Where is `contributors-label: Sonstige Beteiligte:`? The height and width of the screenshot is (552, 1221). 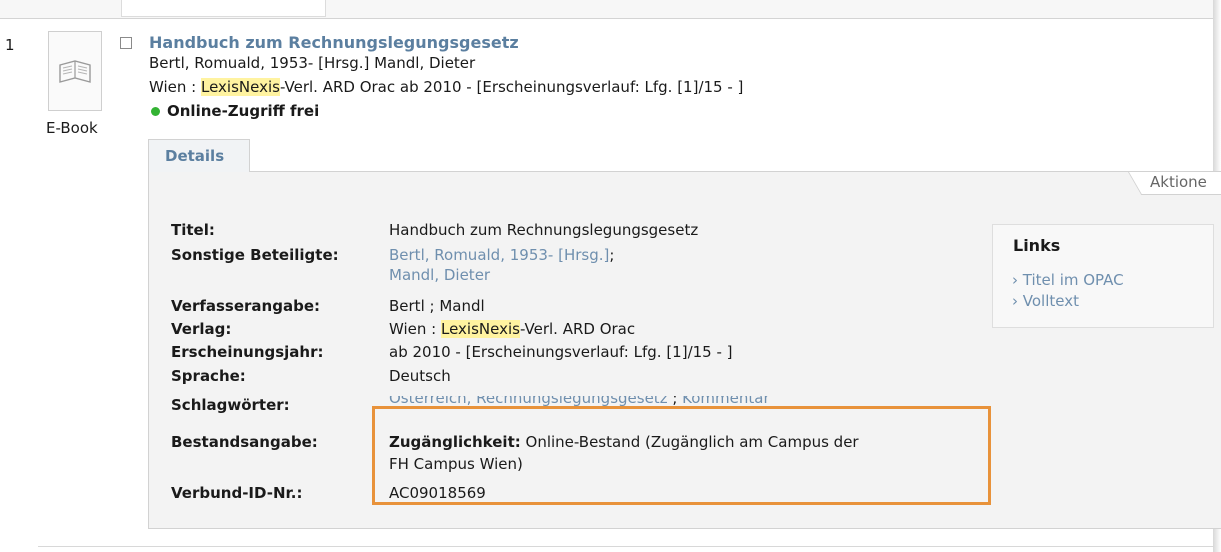
contributors-label: Sonstige Beteiligte: is located at coordinates (255, 255).